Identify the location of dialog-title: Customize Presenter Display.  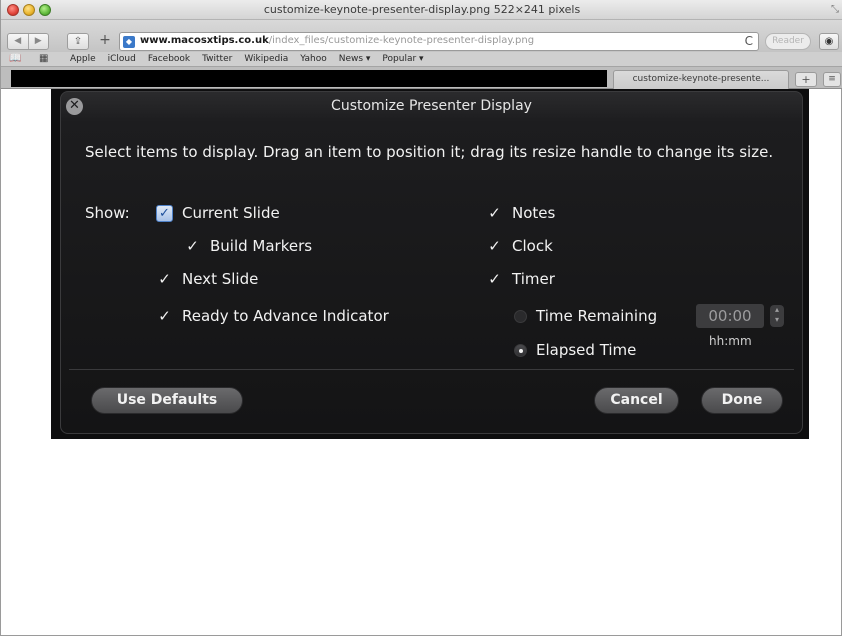
(431, 106).